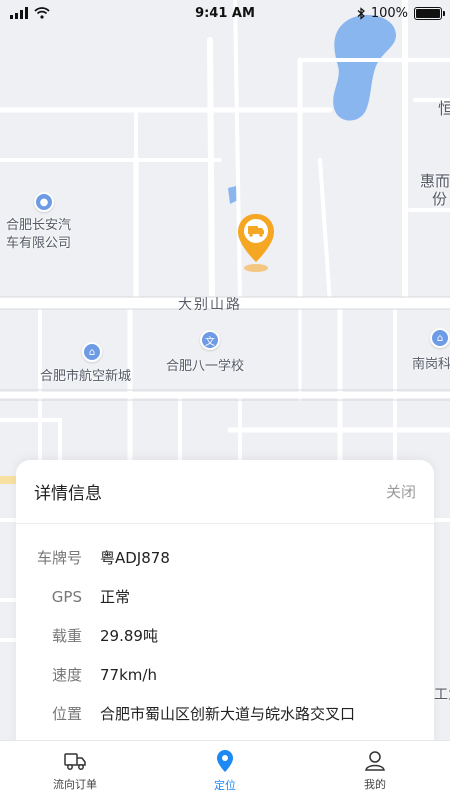  I want to click on map-edge-label: 工业, so click(442, 695).